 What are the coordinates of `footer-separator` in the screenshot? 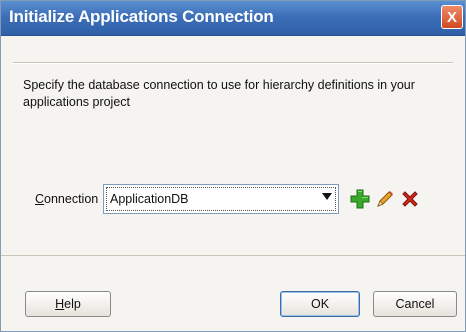 It's located at (233, 255).